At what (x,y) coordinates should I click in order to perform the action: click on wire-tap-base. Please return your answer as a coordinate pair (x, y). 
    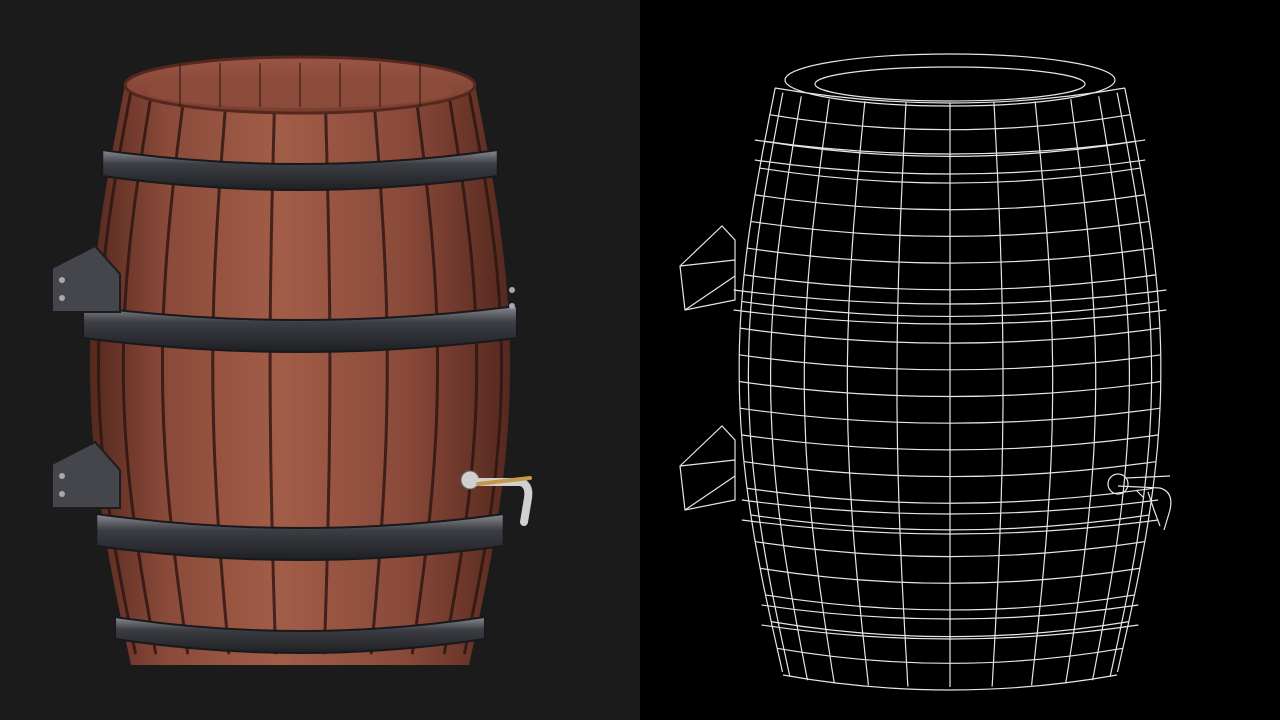
    Looking at the image, I should click on (1118, 484).